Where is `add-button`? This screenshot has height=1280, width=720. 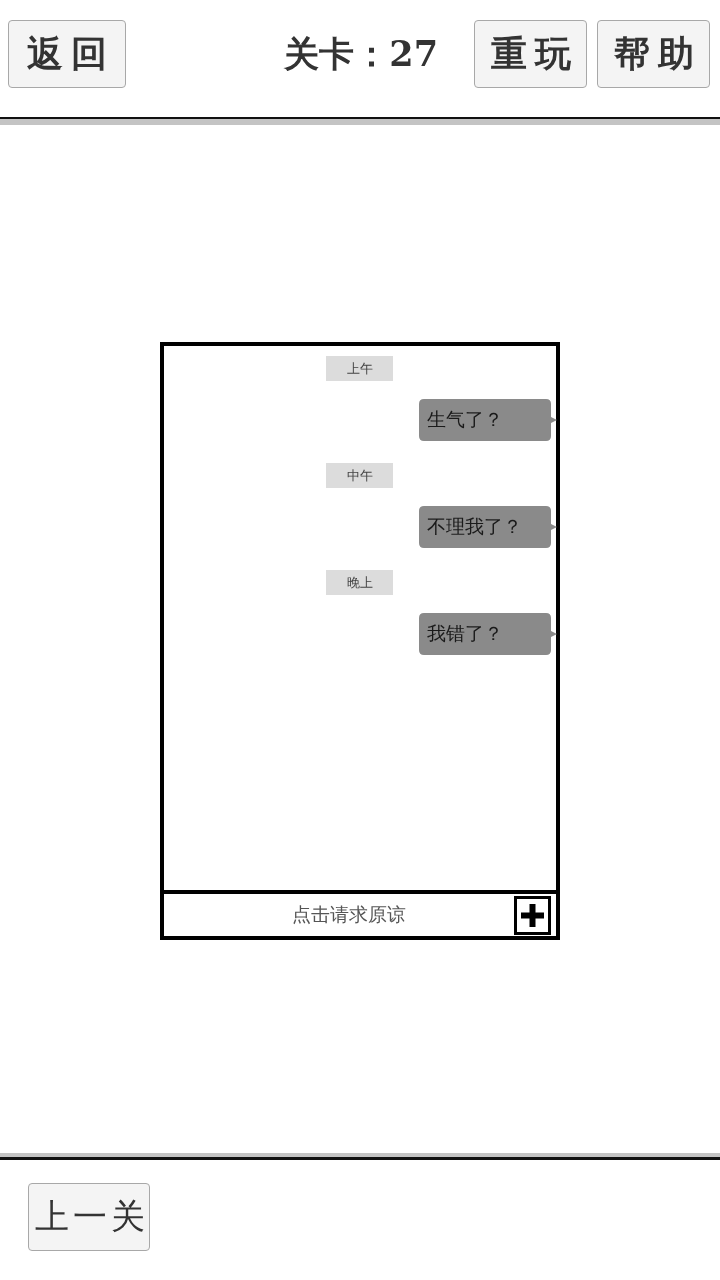
add-button is located at coordinates (532, 915).